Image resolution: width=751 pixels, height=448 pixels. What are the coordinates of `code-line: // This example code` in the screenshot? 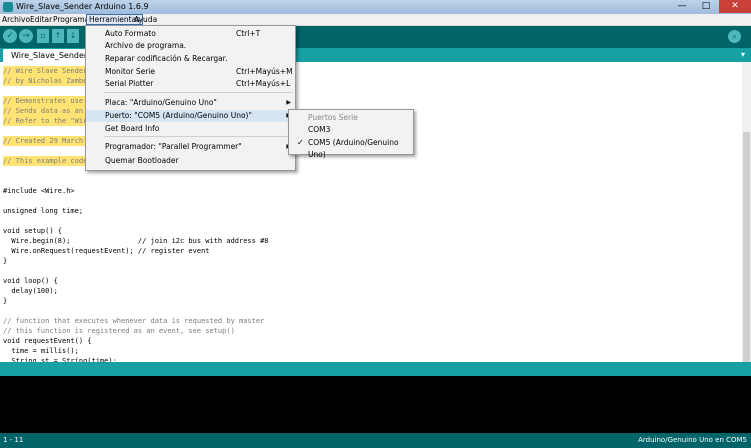 It's located at (44, 161).